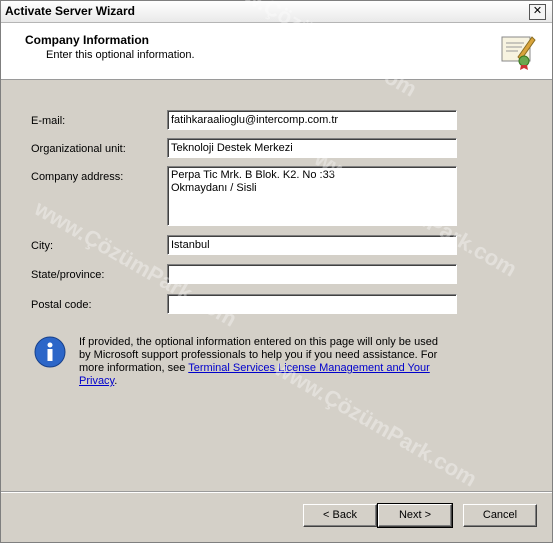  What do you see at coordinates (276, 12) in the screenshot?
I see `title-bar: Activate Server Wizard ✕` at bounding box center [276, 12].